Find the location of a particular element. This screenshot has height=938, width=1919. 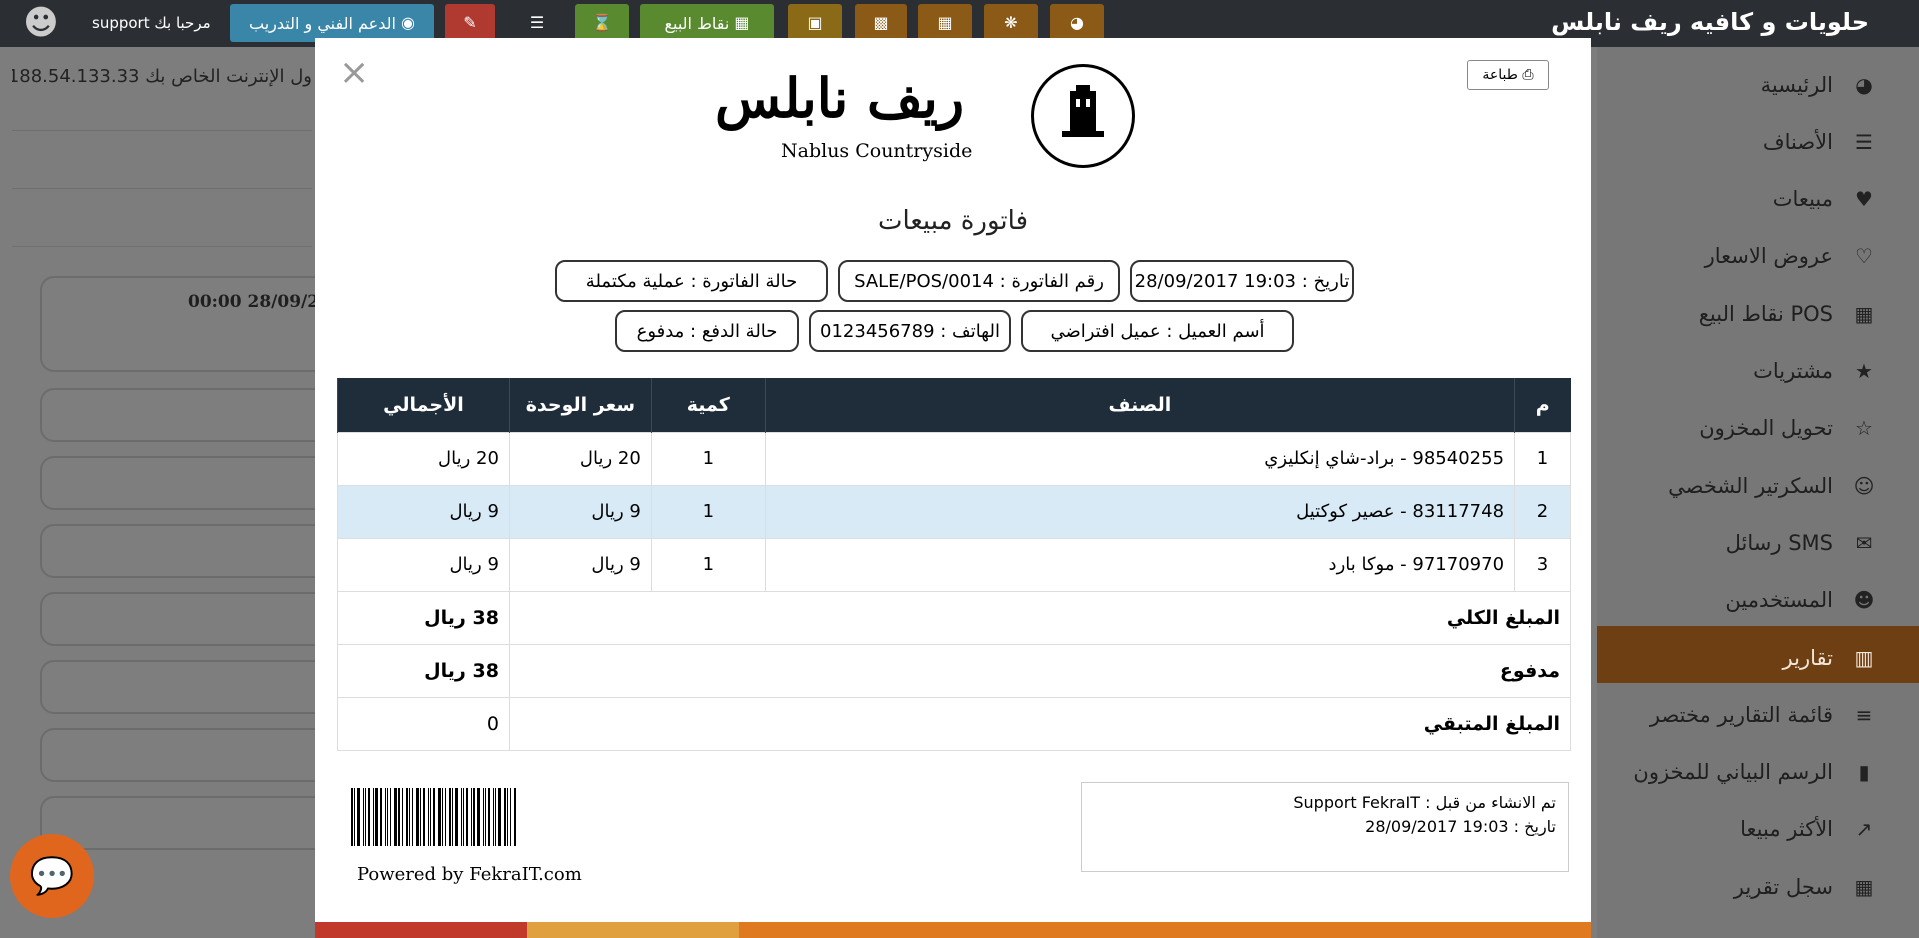

sidebar-item: ✉ رسائل SMS is located at coordinates (1729, 542).